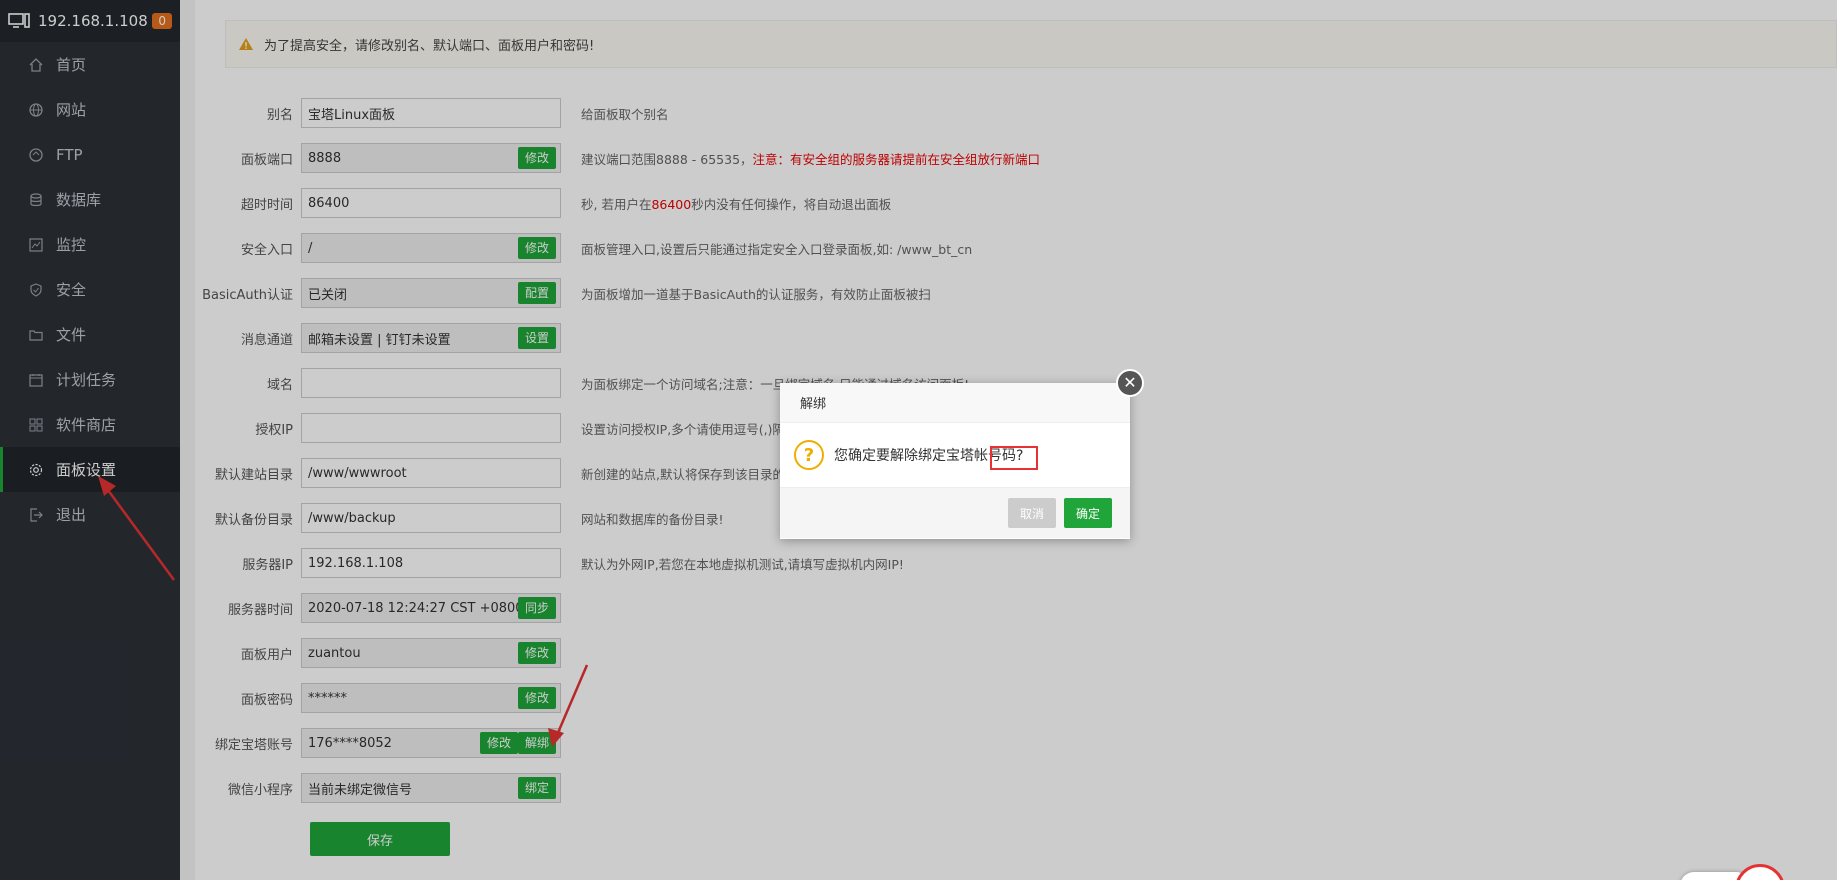  What do you see at coordinates (1014, 458) in the screenshot?
I see `annotation-highlight-box` at bounding box center [1014, 458].